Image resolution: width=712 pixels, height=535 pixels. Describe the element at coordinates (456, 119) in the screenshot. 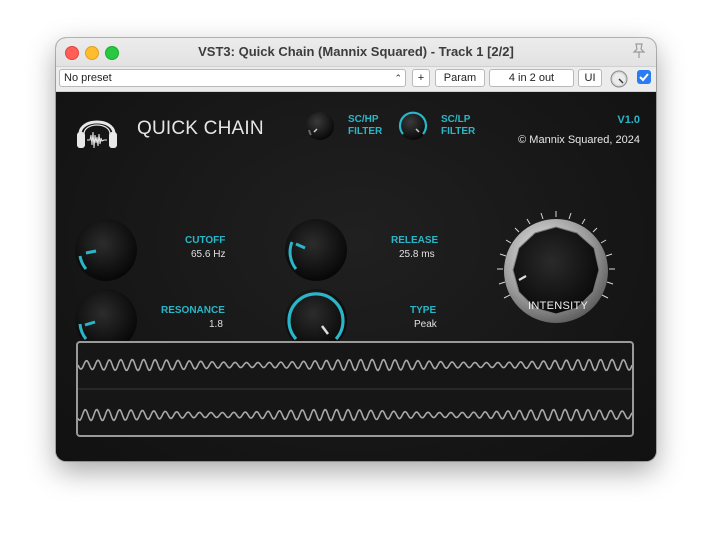

I see `sc-lp-label-line1: SC/LP` at that location.